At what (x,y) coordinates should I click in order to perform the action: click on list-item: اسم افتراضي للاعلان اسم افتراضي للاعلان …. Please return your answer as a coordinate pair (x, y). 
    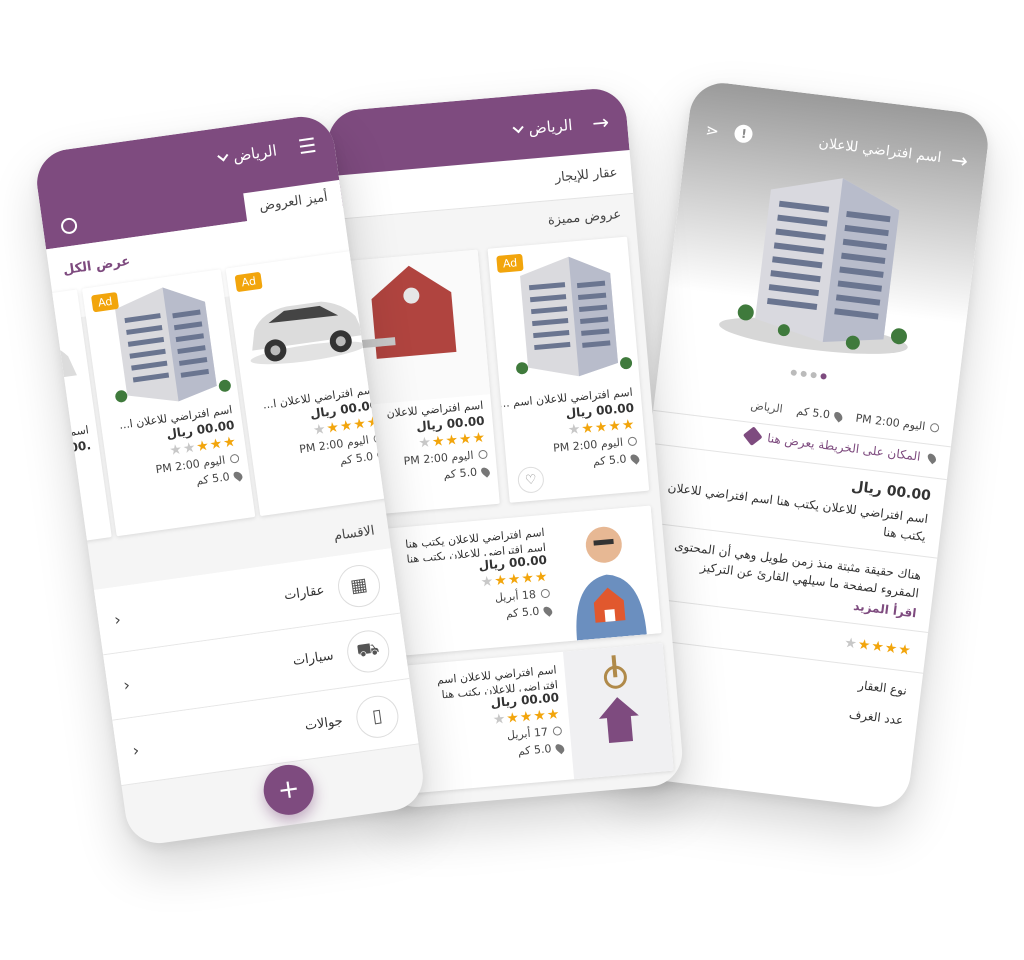
    Looking at the image, I should click on (533, 719).